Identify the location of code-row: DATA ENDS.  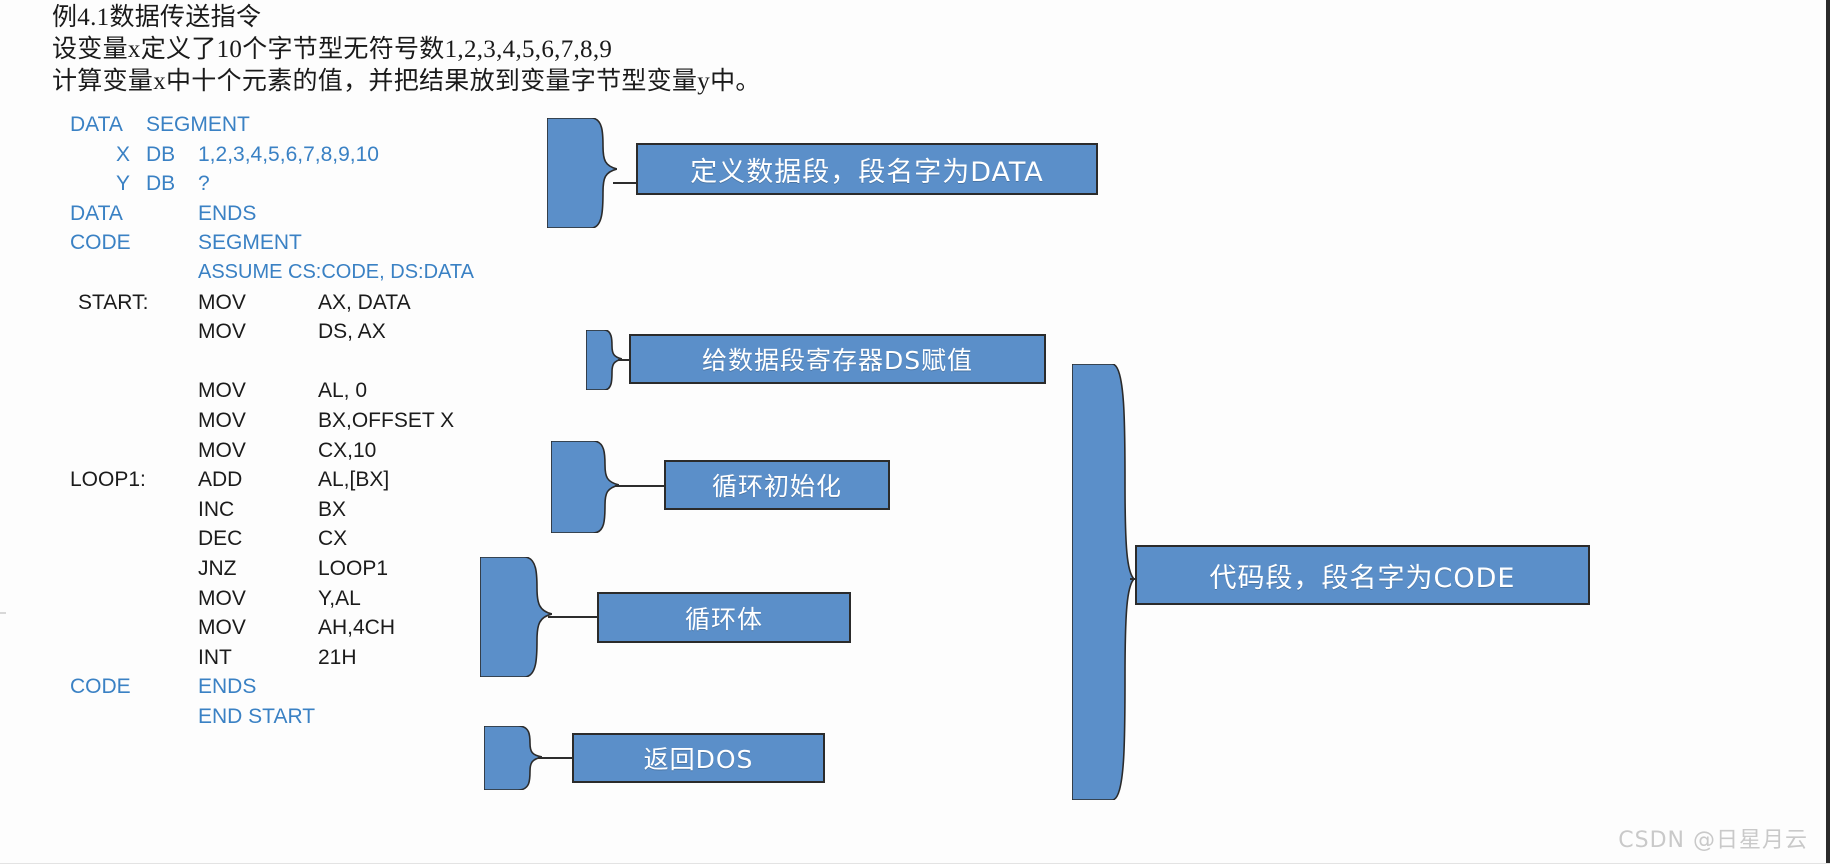
(330, 214).